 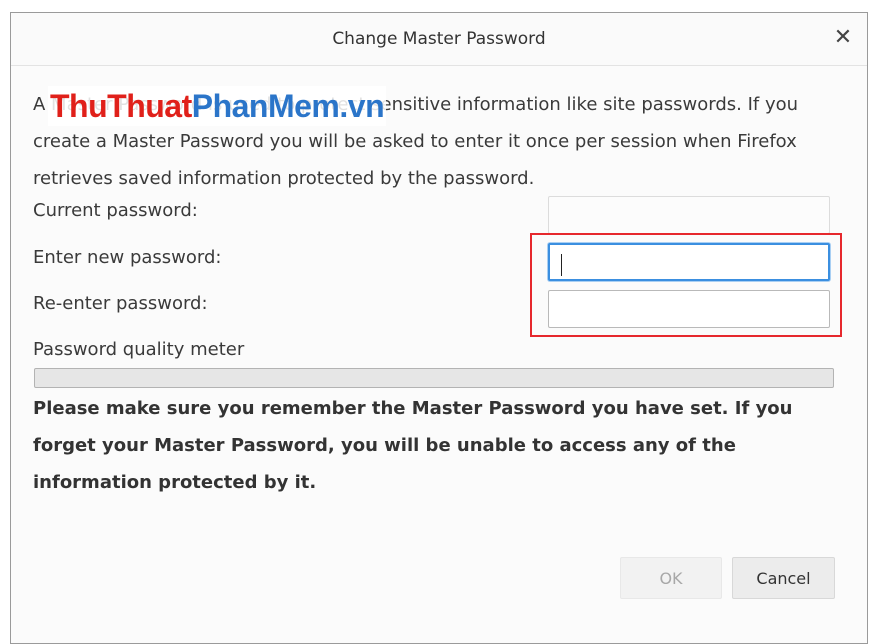 What do you see at coordinates (689, 309) in the screenshot?
I see `reenter-password-field` at bounding box center [689, 309].